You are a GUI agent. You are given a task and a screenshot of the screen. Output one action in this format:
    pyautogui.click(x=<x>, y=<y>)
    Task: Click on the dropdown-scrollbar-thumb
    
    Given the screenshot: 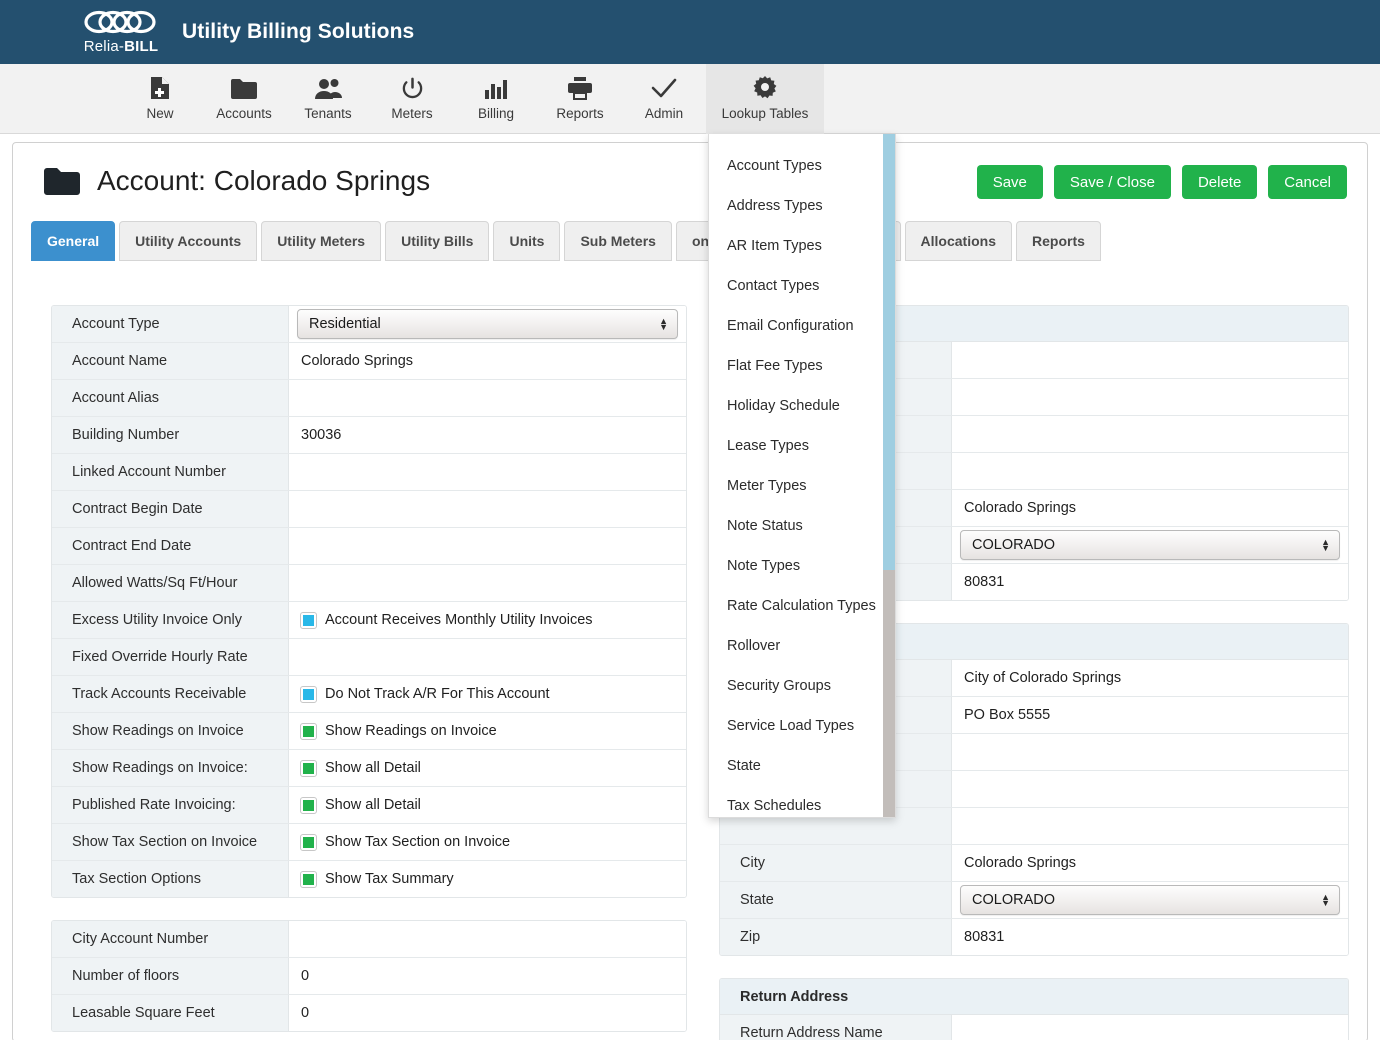 What is the action you would take?
    pyautogui.click(x=889, y=352)
    